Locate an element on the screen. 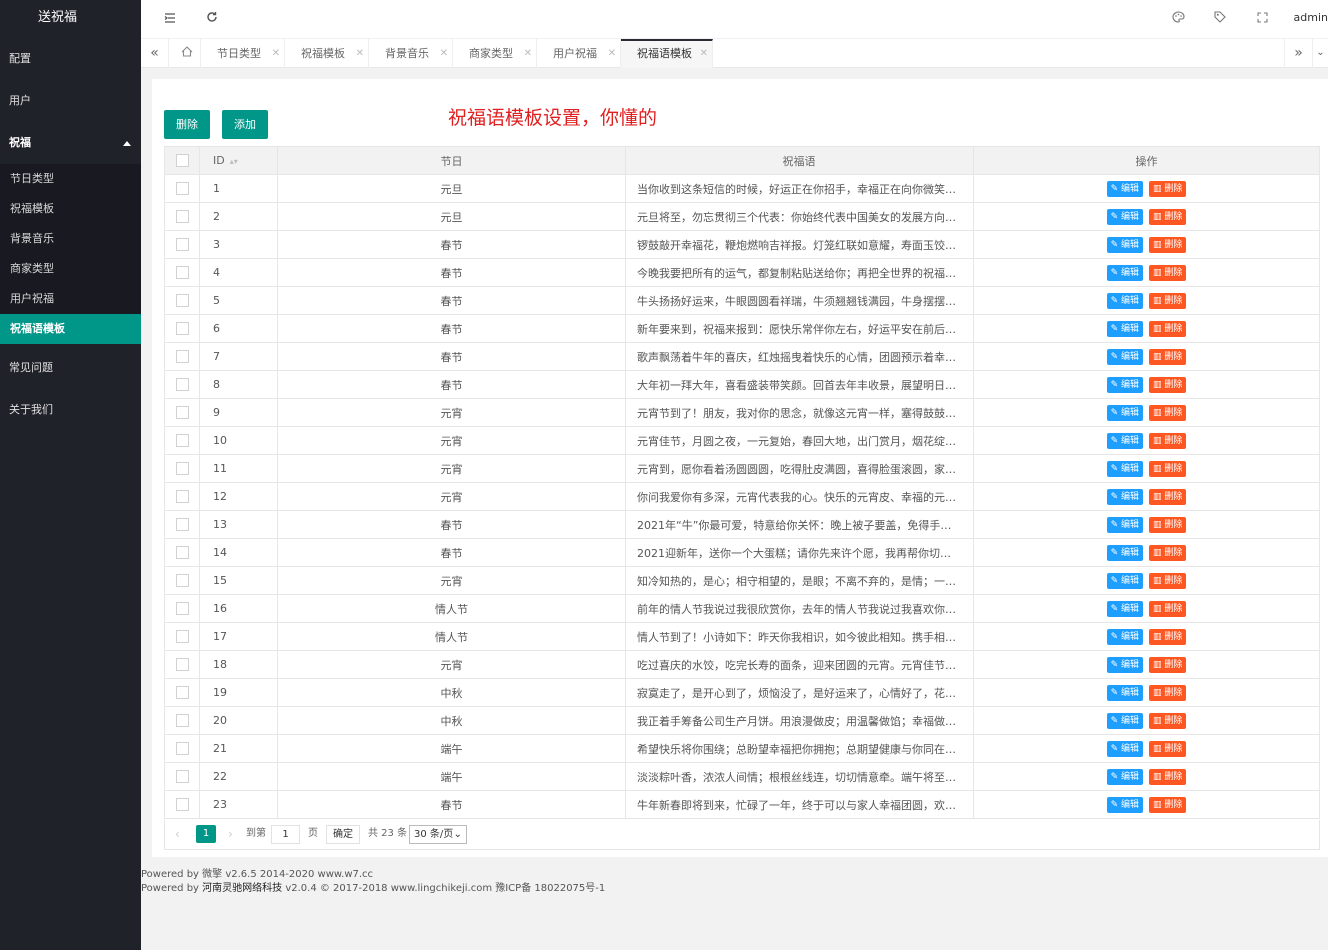 This screenshot has height=950, width=1328. submenu-item-user-blessing: 用户祝福 is located at coordinates (70, 299).